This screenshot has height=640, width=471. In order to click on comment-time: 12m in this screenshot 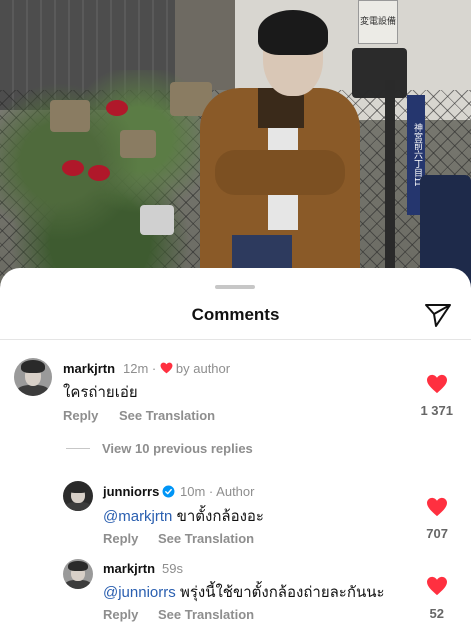, I will do `click(136, 368)`.